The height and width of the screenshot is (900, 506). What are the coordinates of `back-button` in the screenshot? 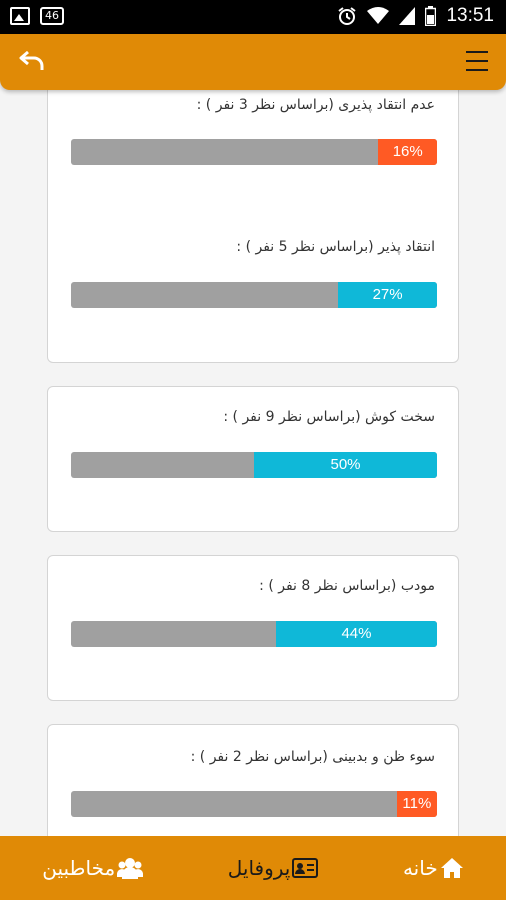 It's located at (32, 61).